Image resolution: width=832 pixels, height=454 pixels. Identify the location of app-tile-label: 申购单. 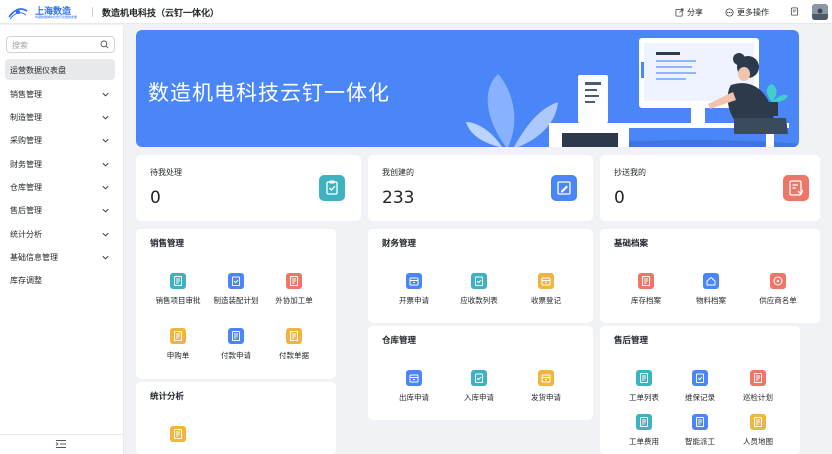
(178, 355).